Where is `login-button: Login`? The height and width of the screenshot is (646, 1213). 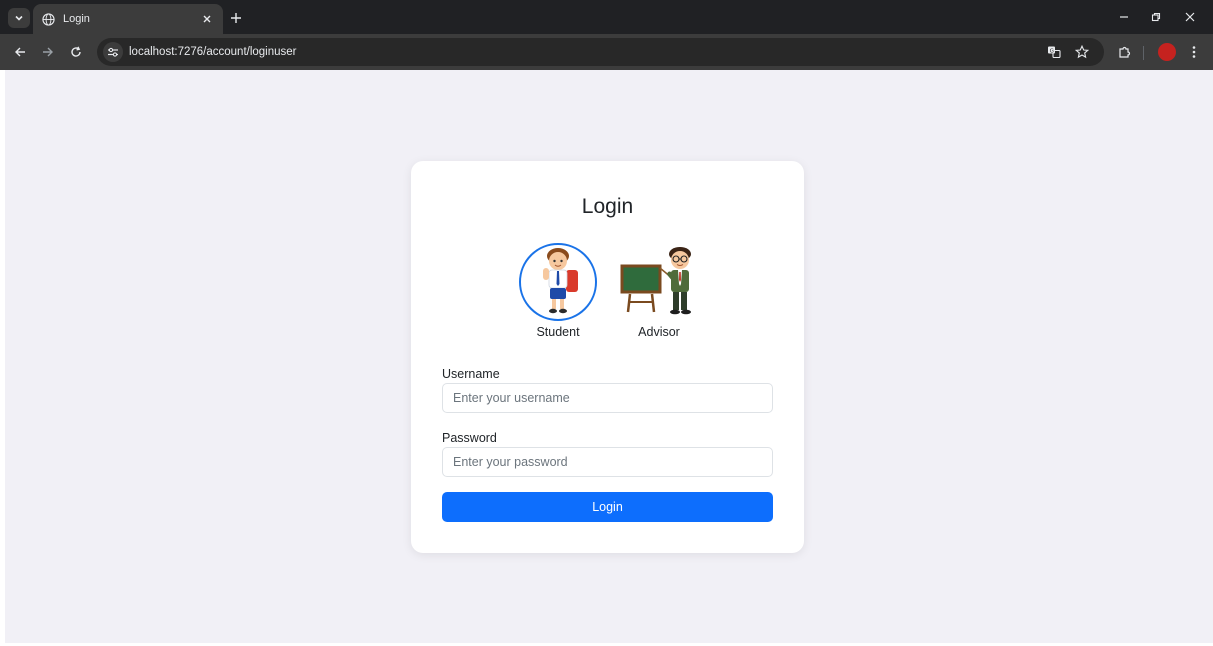
login-button: Login is located at coordinates (607, 507).